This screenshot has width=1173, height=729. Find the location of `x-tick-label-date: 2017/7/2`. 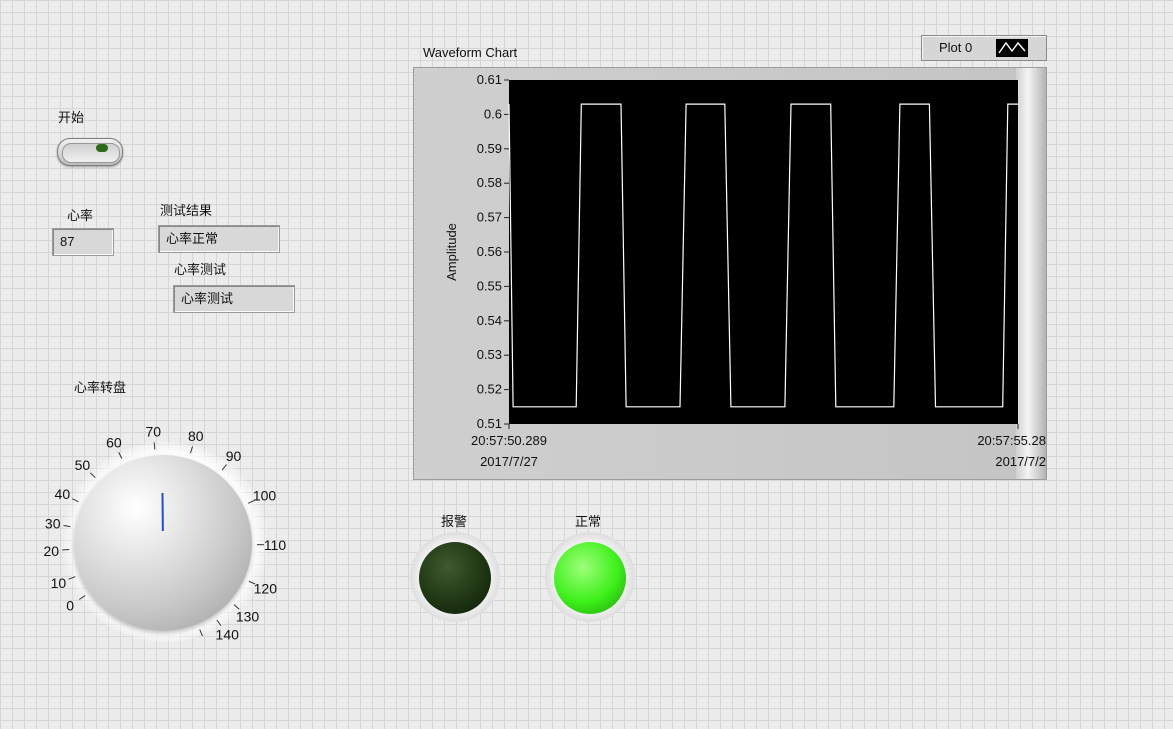

x-tick-label-date: 2017/7/2 is located at coordinates (1020, 461).